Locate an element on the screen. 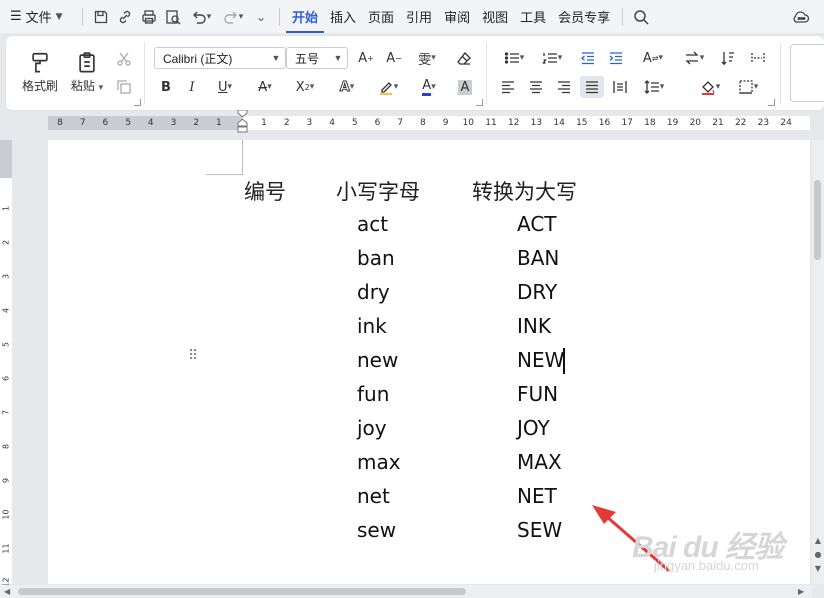  ruler-number: 24 is located at coordinates (786, 123).